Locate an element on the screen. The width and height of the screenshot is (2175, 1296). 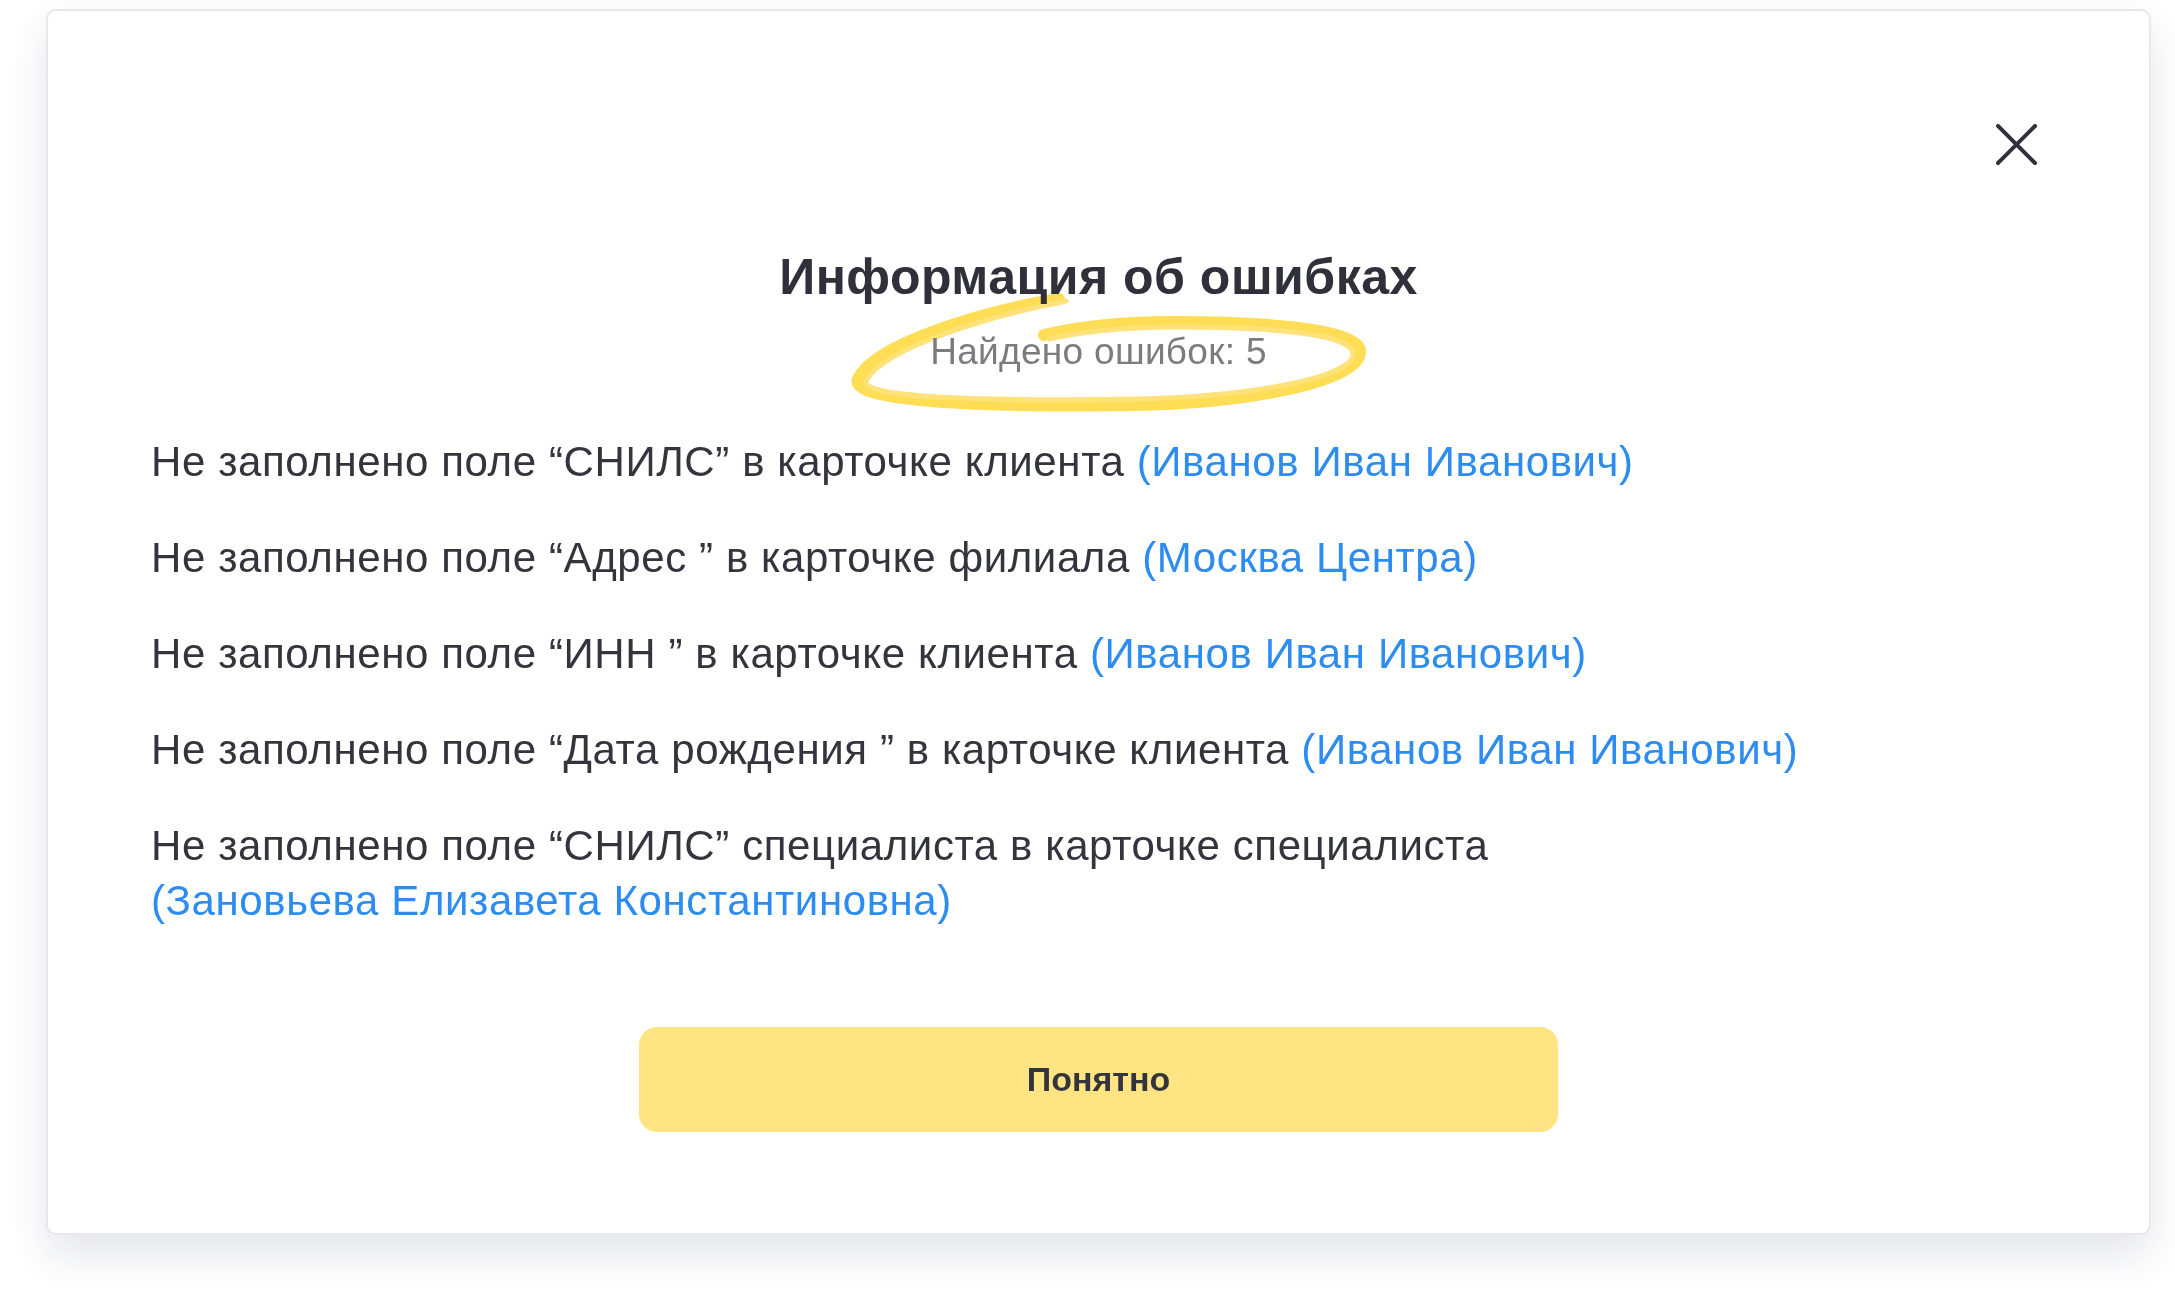
card-link: (Москва Центра) is located at coordinates (1310, 557).